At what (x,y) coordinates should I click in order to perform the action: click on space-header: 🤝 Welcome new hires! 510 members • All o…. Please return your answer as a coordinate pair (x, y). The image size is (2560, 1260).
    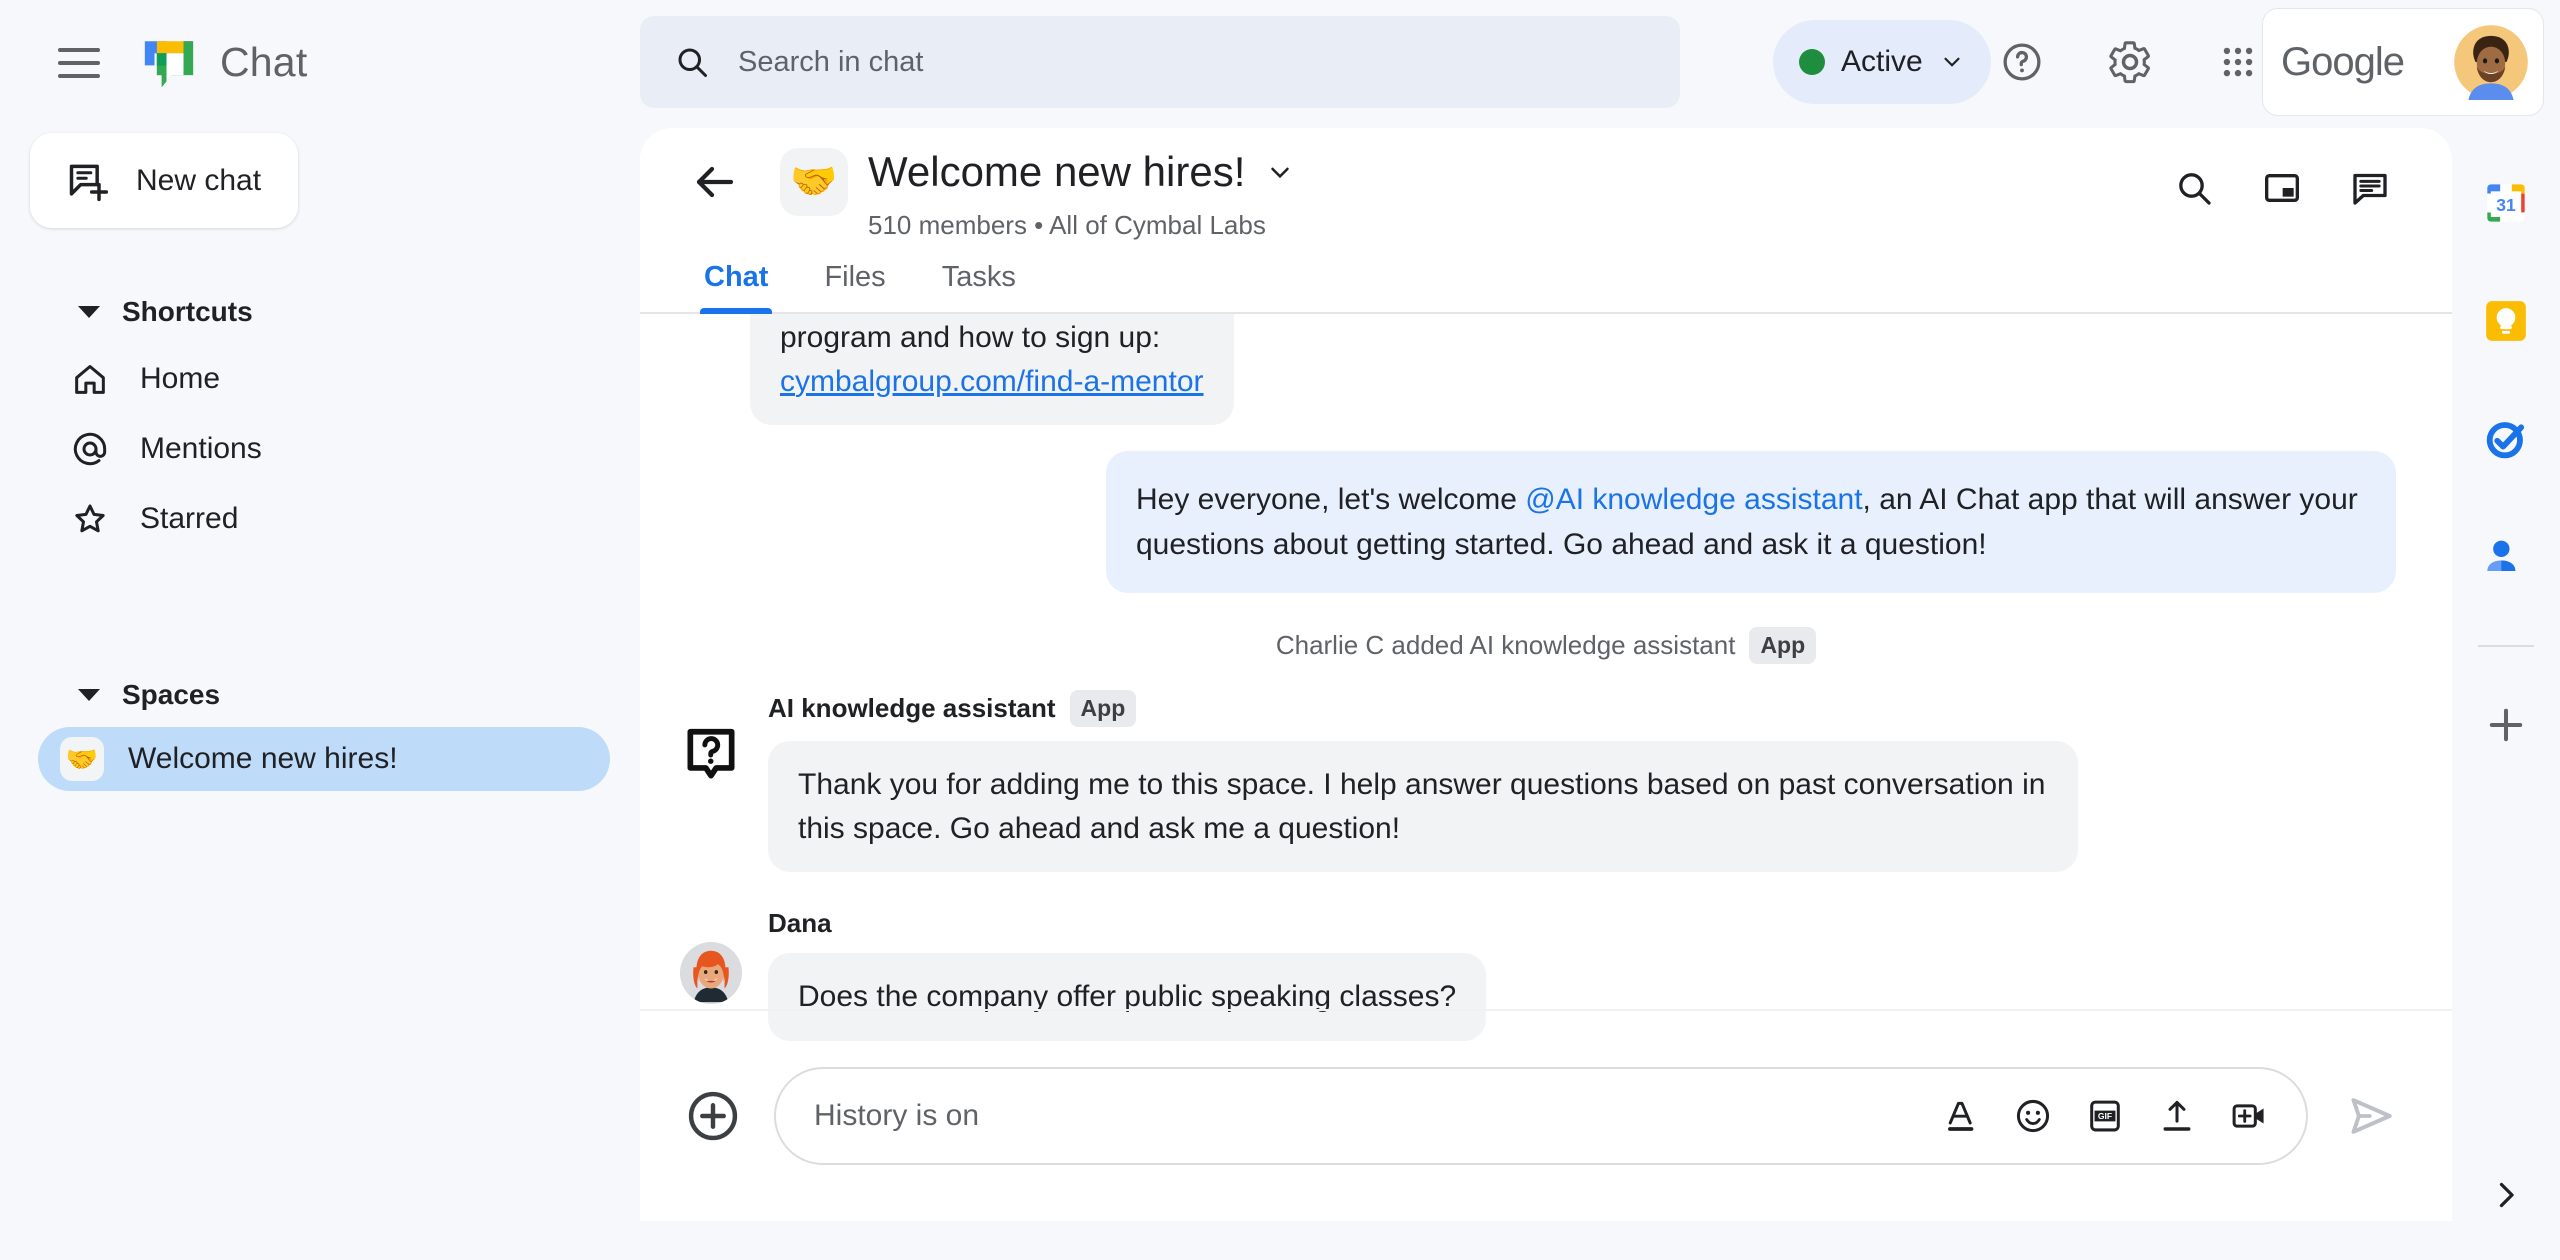
    Looking at the image, I should click on (1546, 184).